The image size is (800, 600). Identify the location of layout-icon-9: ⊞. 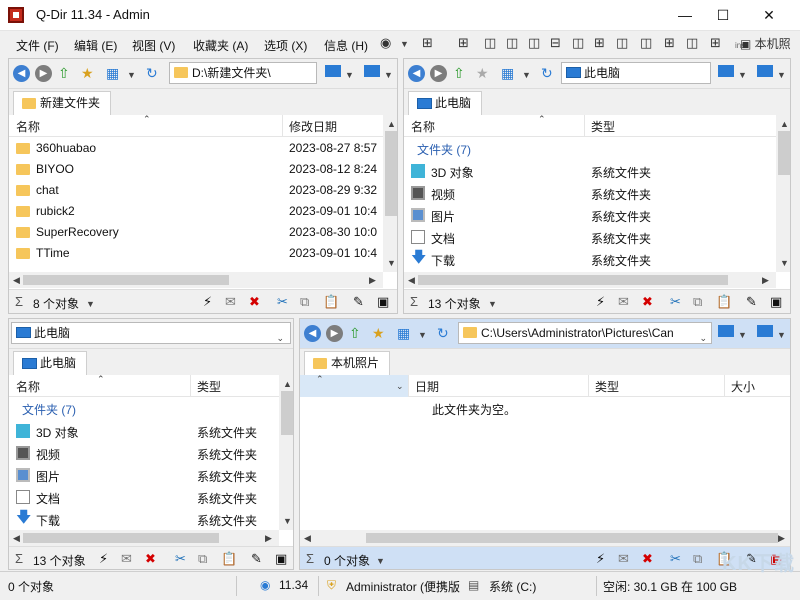
(669, 43).